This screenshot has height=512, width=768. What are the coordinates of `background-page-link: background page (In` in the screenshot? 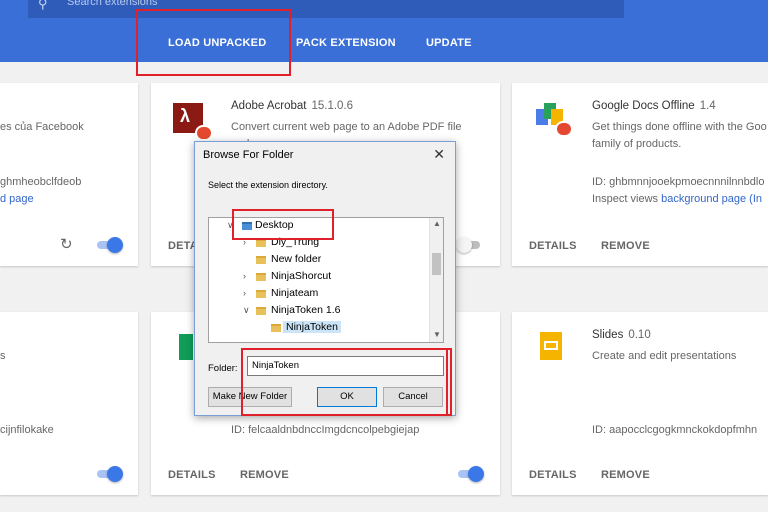 It's located at (711, 199).